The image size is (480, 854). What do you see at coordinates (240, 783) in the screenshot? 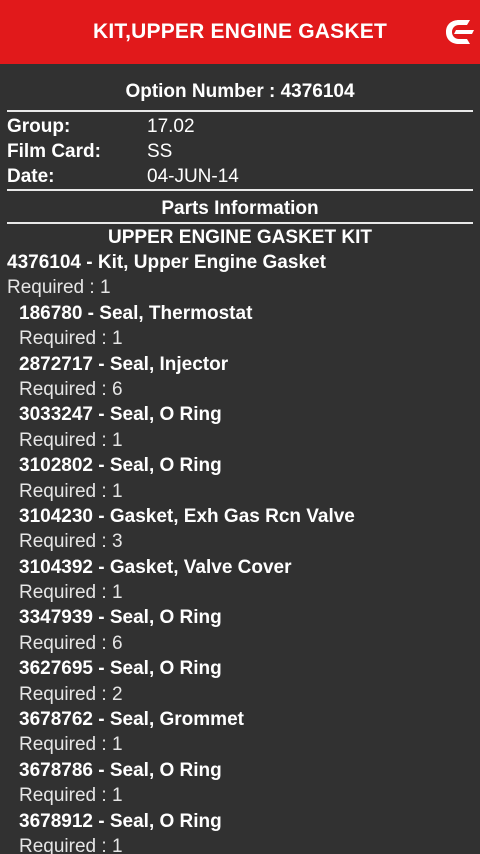
I see `list-item: 3678786 - Seal, O Ring Required : 1` at bounding box center [240, 783].